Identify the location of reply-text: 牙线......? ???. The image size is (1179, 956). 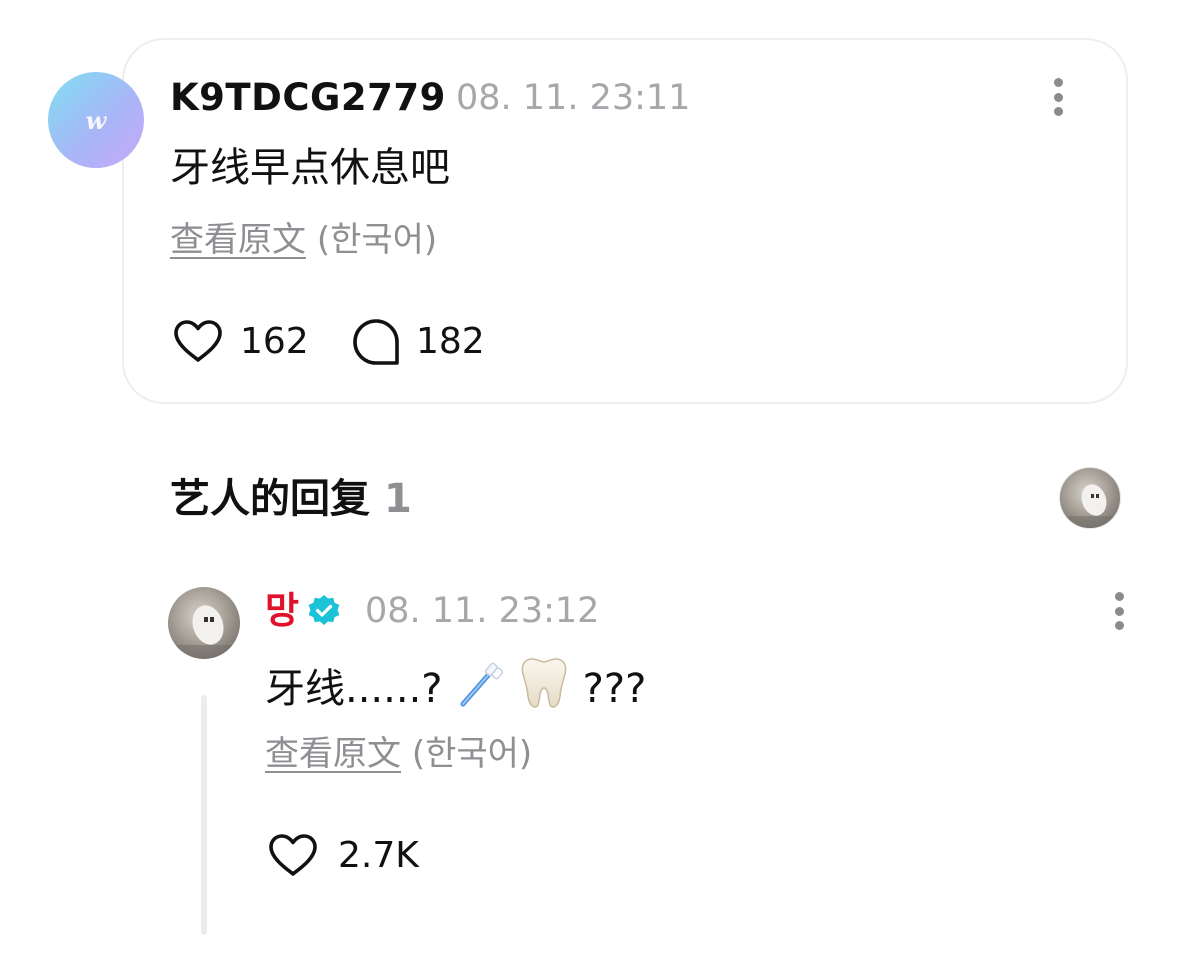
(455, 686).